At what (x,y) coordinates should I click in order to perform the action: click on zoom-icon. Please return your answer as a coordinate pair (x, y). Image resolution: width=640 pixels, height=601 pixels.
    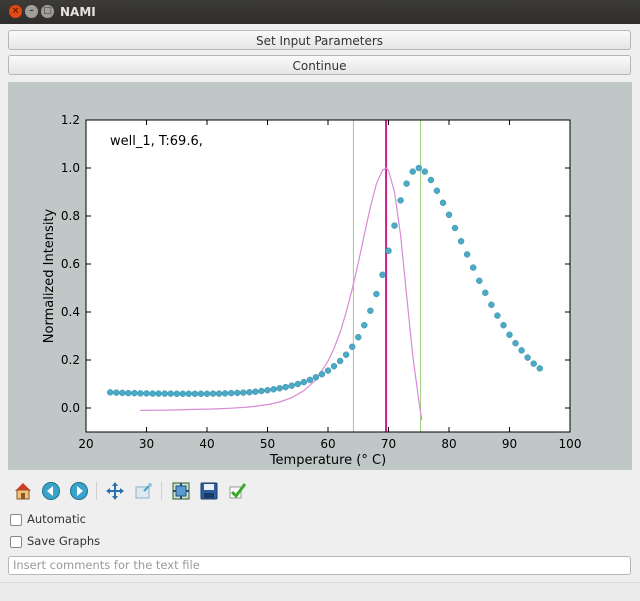
    Looking at the image, I should click on (143, 491).